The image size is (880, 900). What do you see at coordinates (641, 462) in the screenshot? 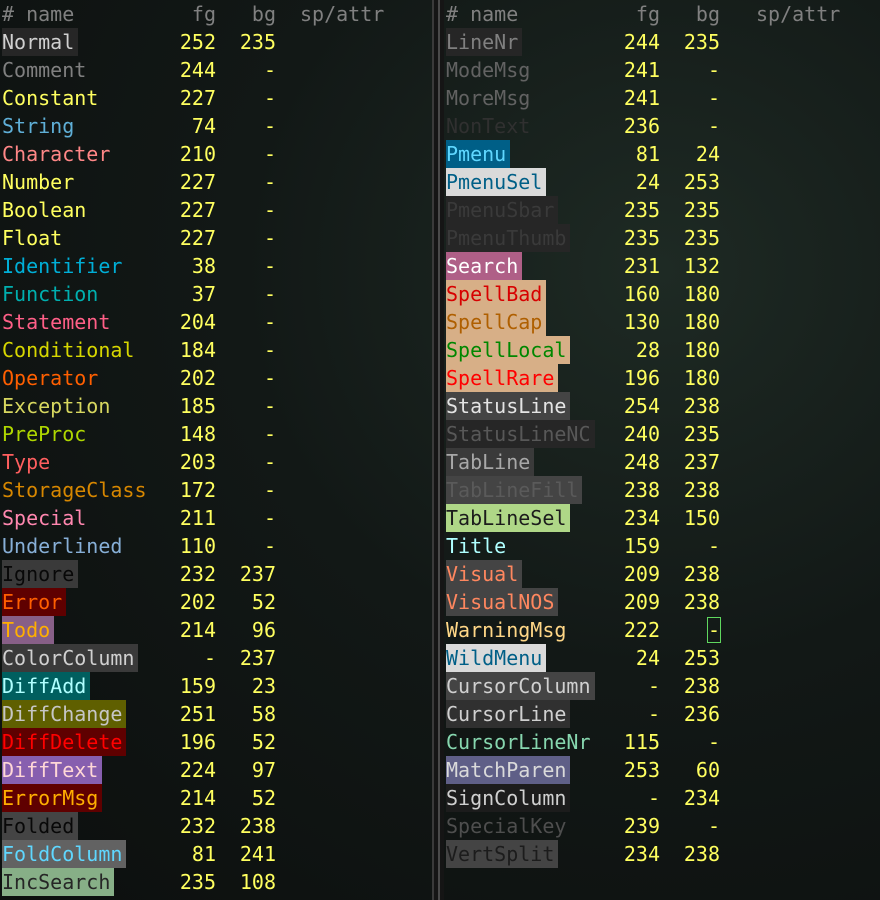
I see `fg-value: 248` at bounding box center [641, 462].